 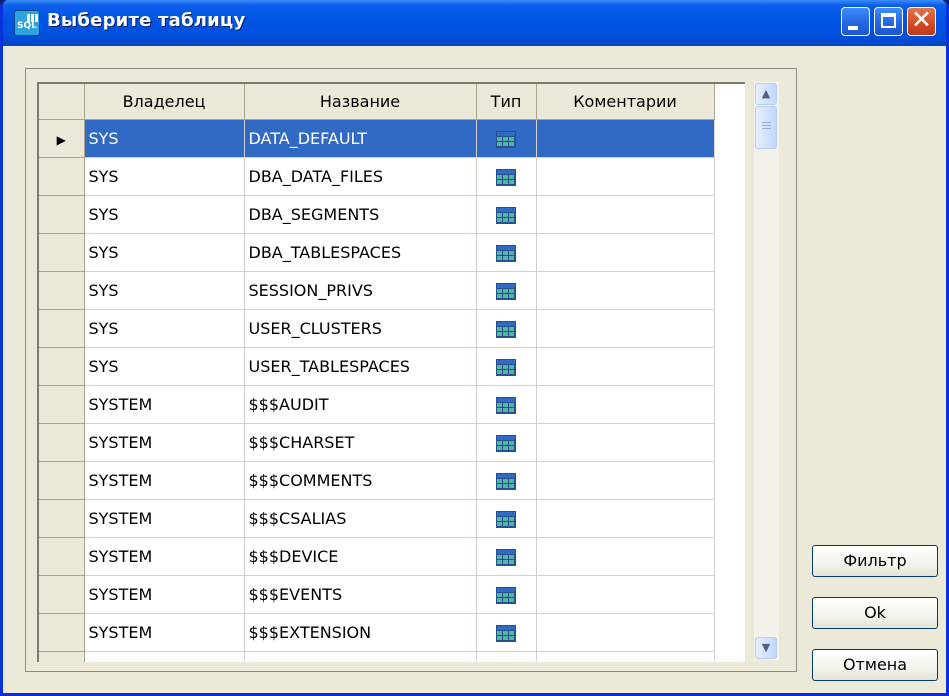 I want to click on row-indicator: ▶, so click(x=62, y=138).